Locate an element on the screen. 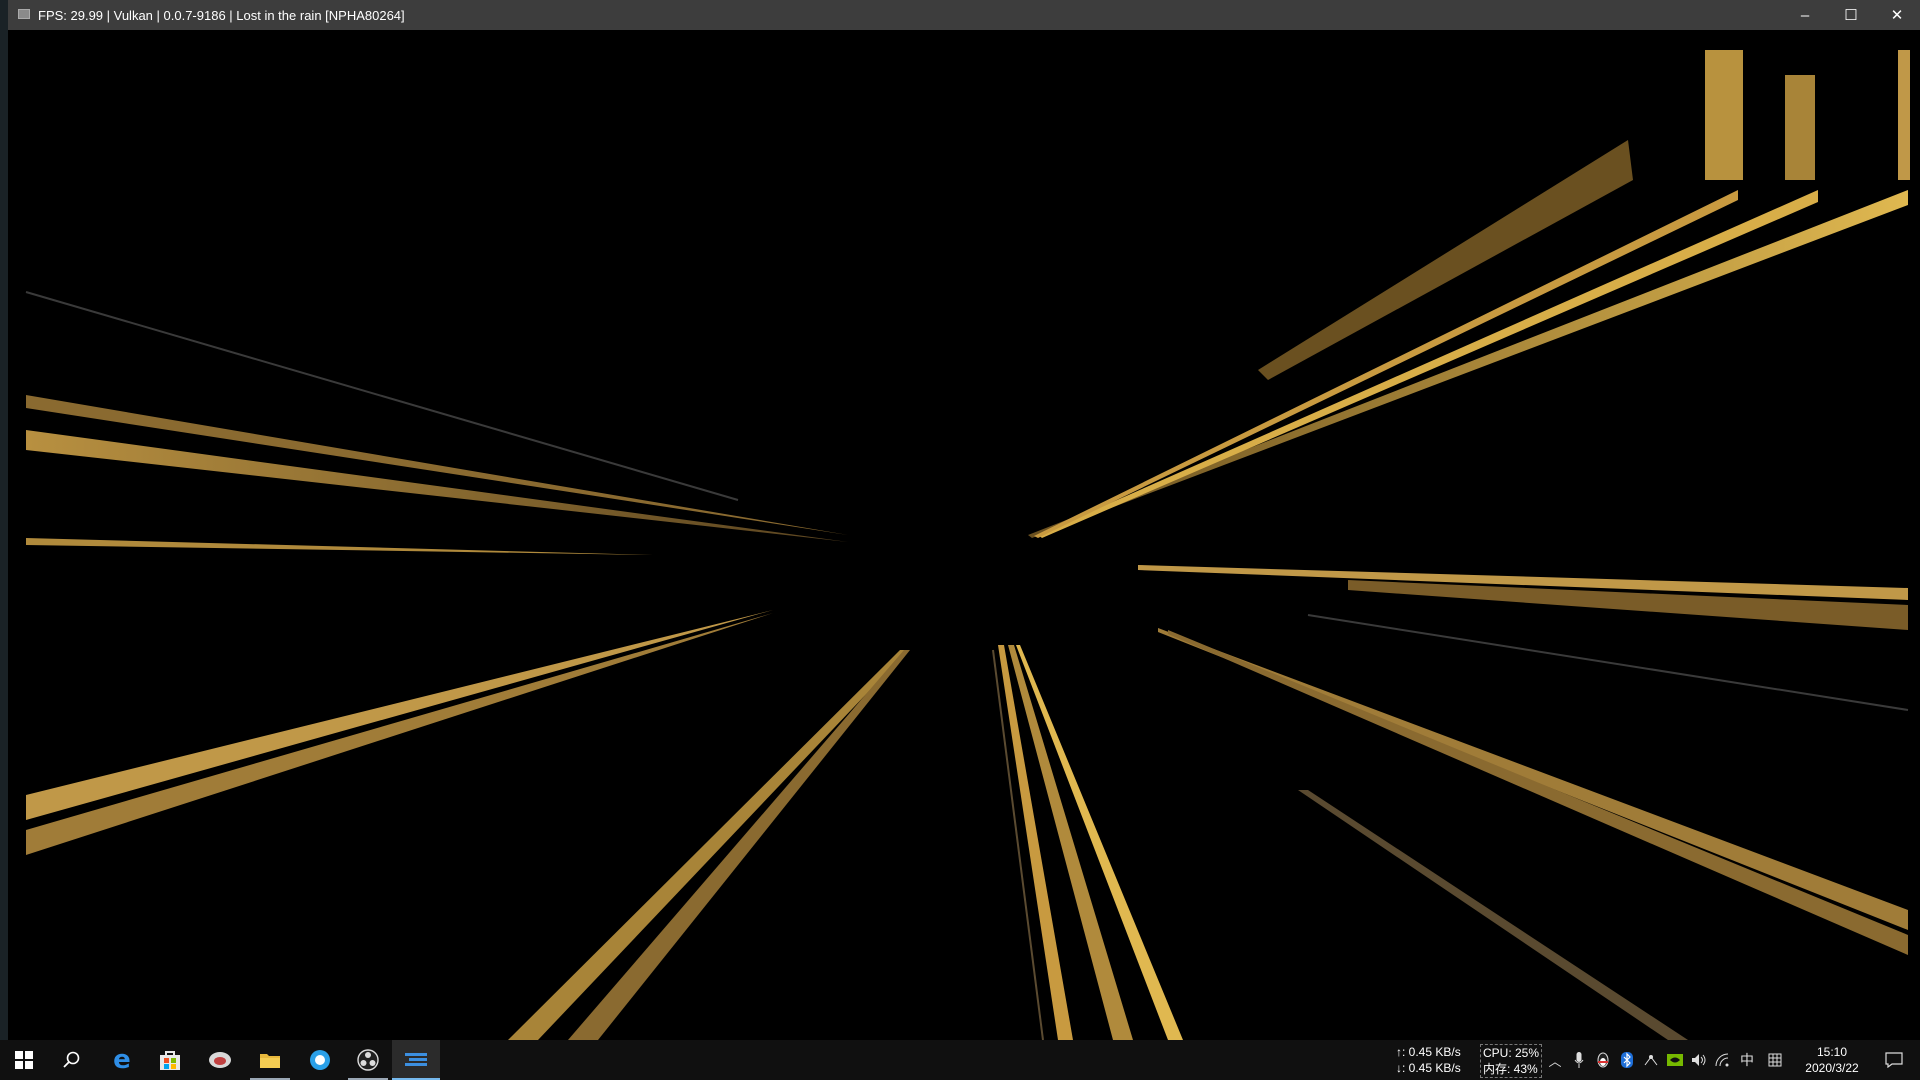 The height and width of the screenshot is (1080, 1920). tray-input-mode is located at coordinates (1775, 1060).